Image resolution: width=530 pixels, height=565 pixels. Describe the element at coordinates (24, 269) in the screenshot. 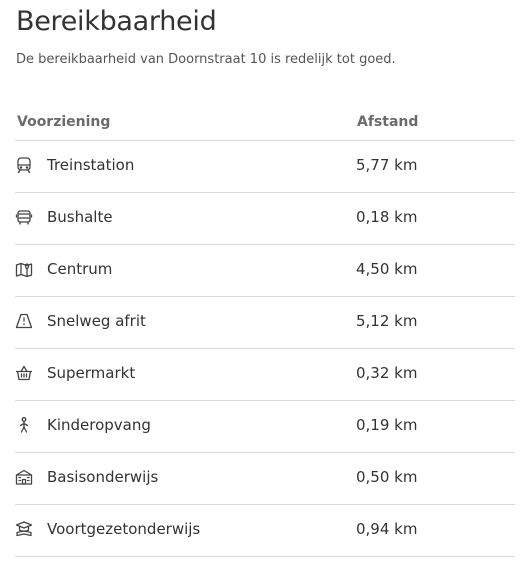

I see `map-icon` at that location.